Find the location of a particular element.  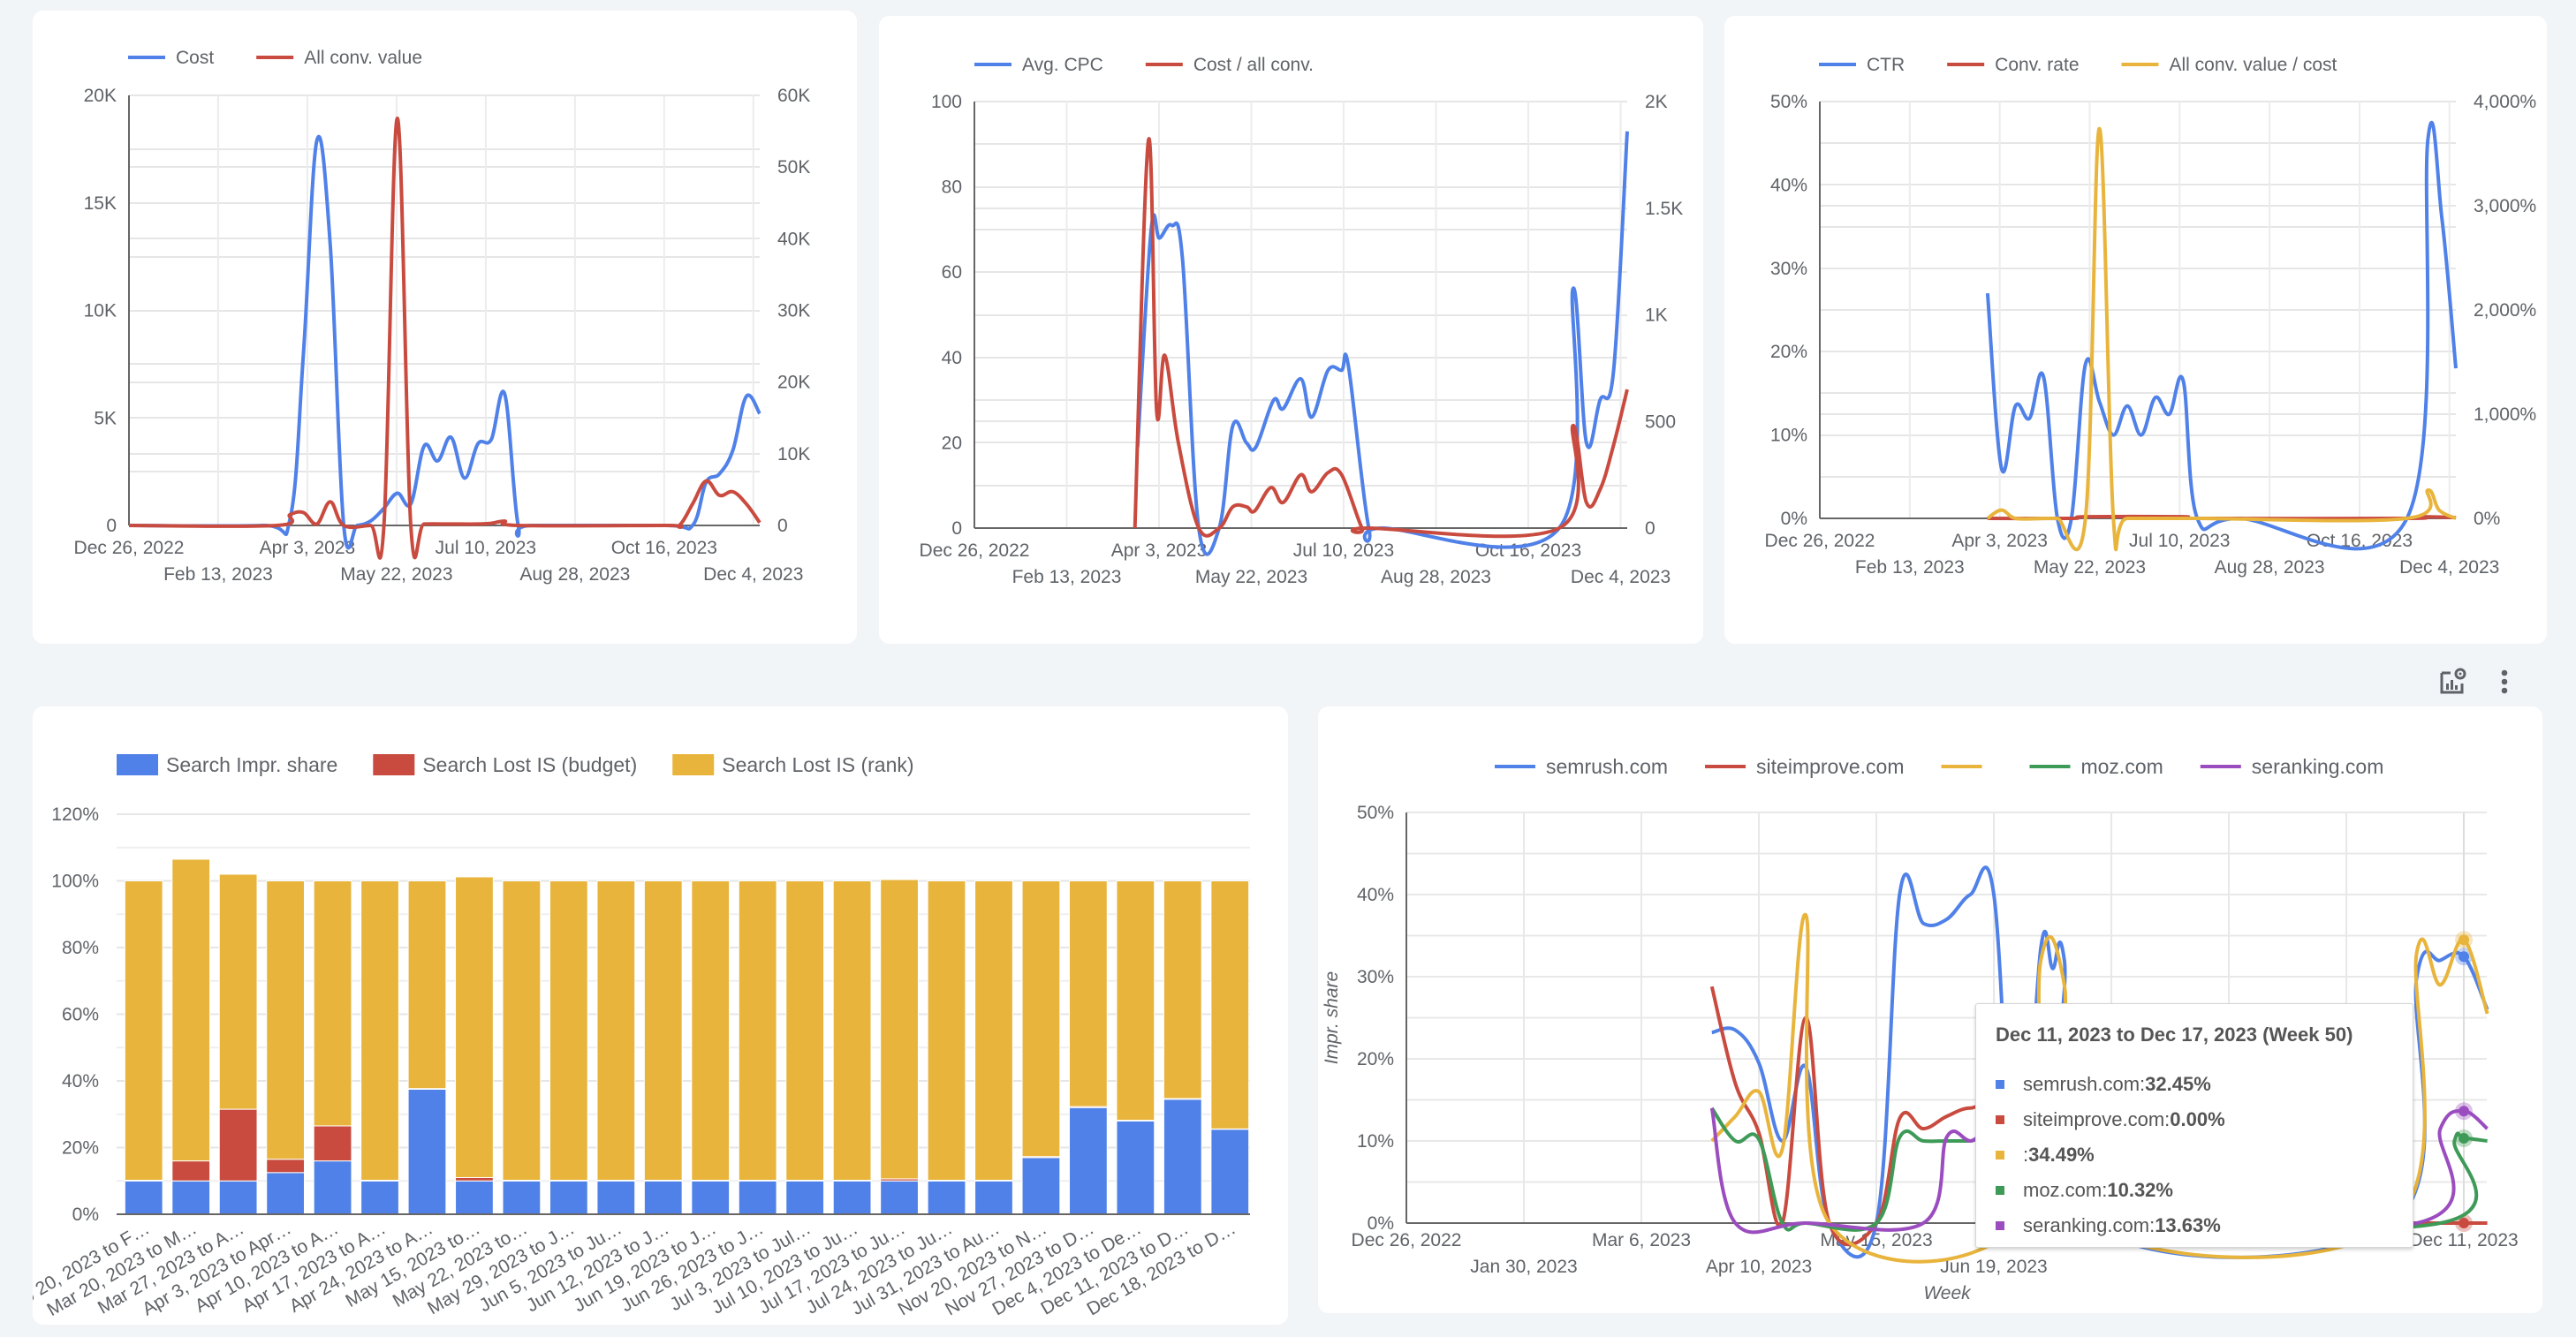

more-options-button is located at coordinates (2505, 681).